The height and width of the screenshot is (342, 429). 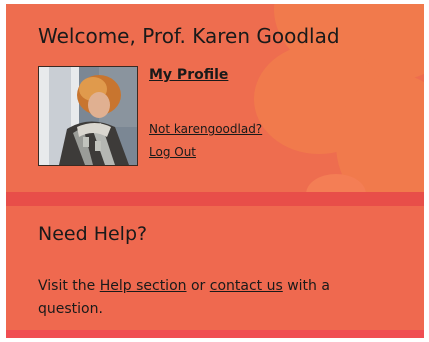 I want to click on help-text-before: Visit the, so click(x=69, y=286).